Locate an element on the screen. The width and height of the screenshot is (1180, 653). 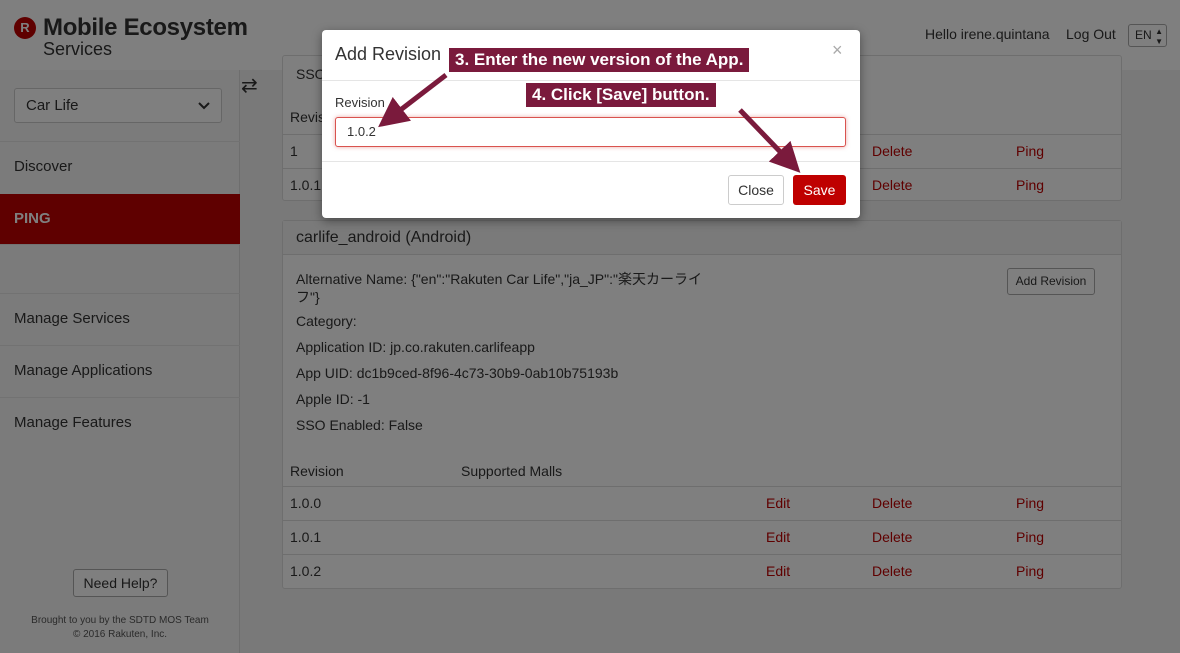
step3-arrow is located at coordinates (413, 100).